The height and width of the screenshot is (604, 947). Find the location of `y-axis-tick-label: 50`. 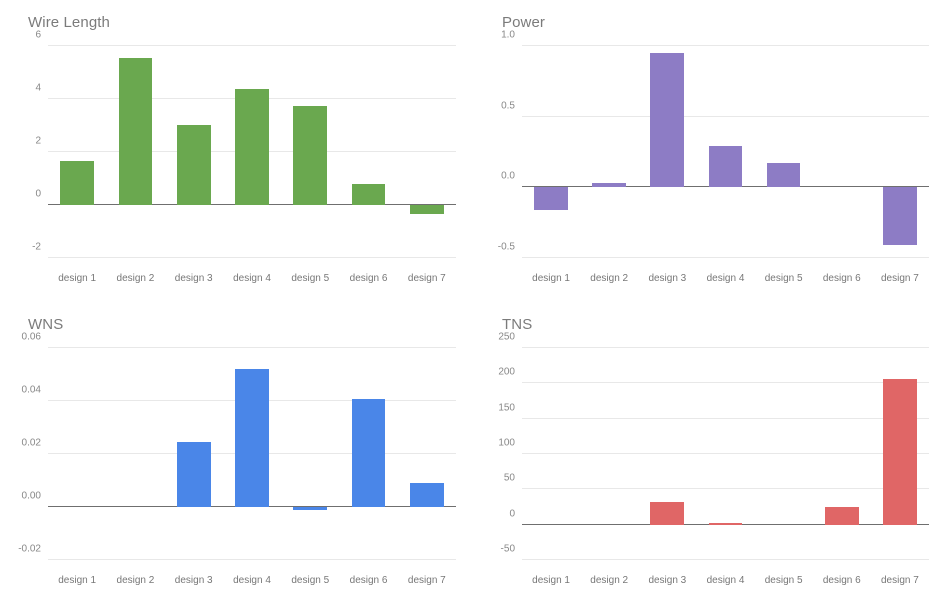

y-axis-tick-label: 50 is located at coordinates (509, 478).